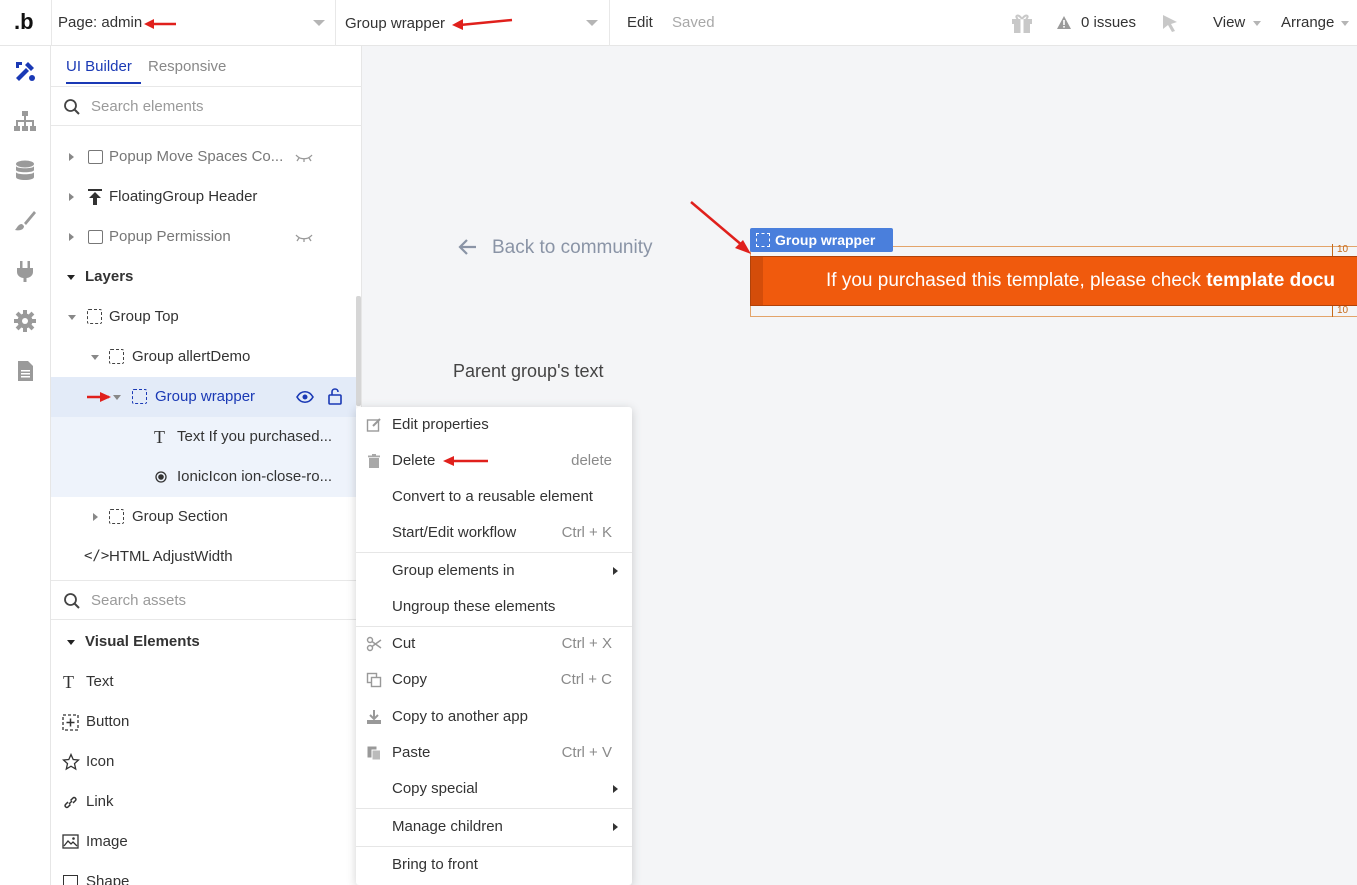 This screenshot has height=885, width=1357. I want to click on brush-icon, so click(25, 221).